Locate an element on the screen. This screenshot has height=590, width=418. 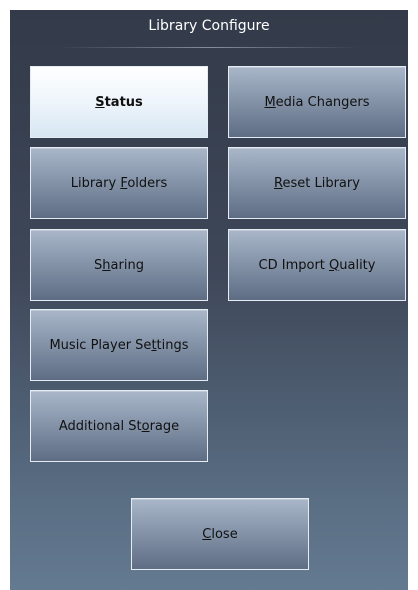
cd-import-quality-button: CD Import Quality is located at coordinates (317, 265).